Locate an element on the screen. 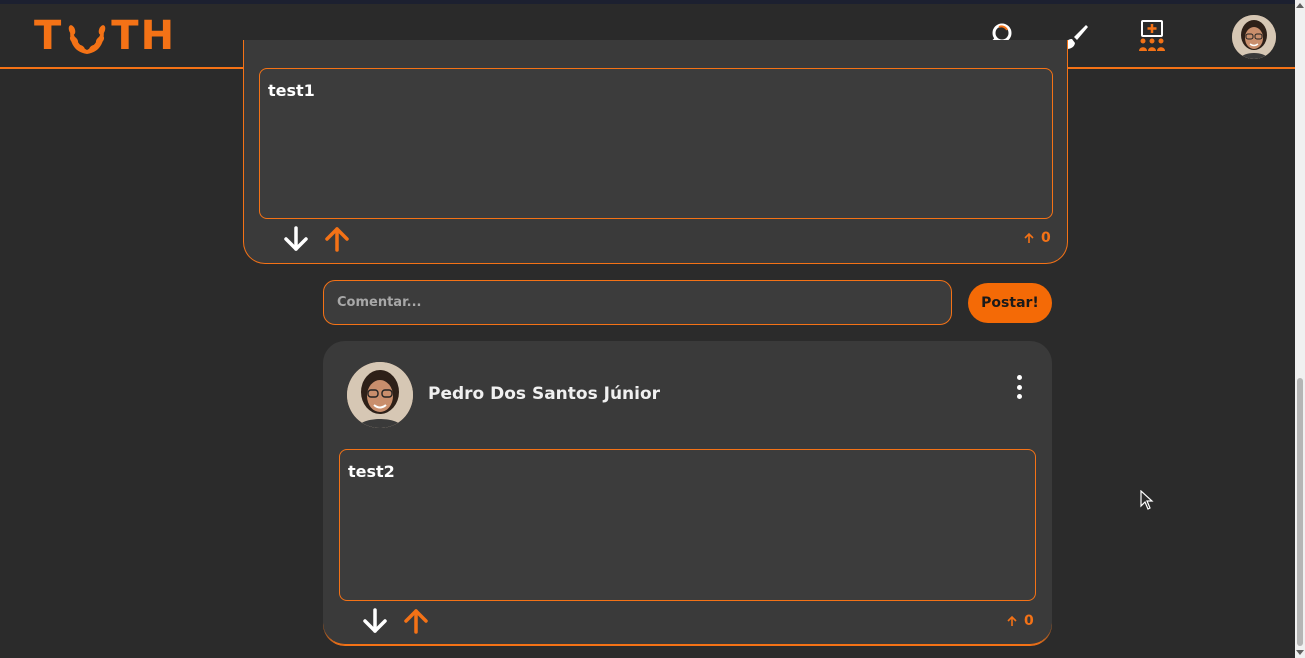  post-score: 0 is located at coordinates (1037, 238).